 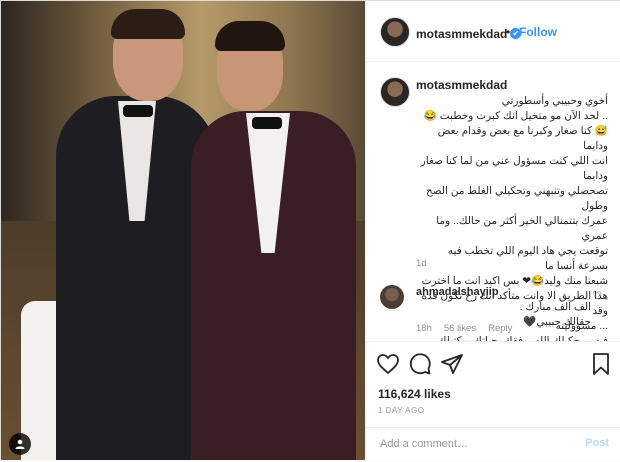 What do you see at coordinates (597, 443) in the screenshot?
I see `post-comment-button: Post` at bounding box center [597, 443].